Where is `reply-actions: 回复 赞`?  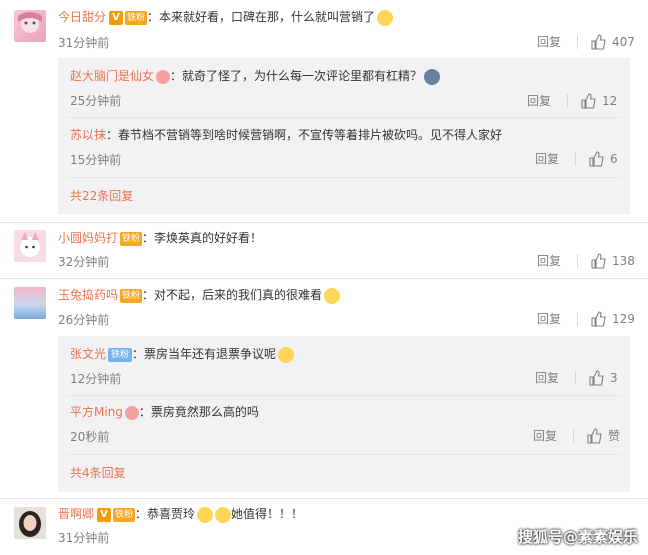
reply-actions: 回复 赞 is located at coordinates (576, 436).